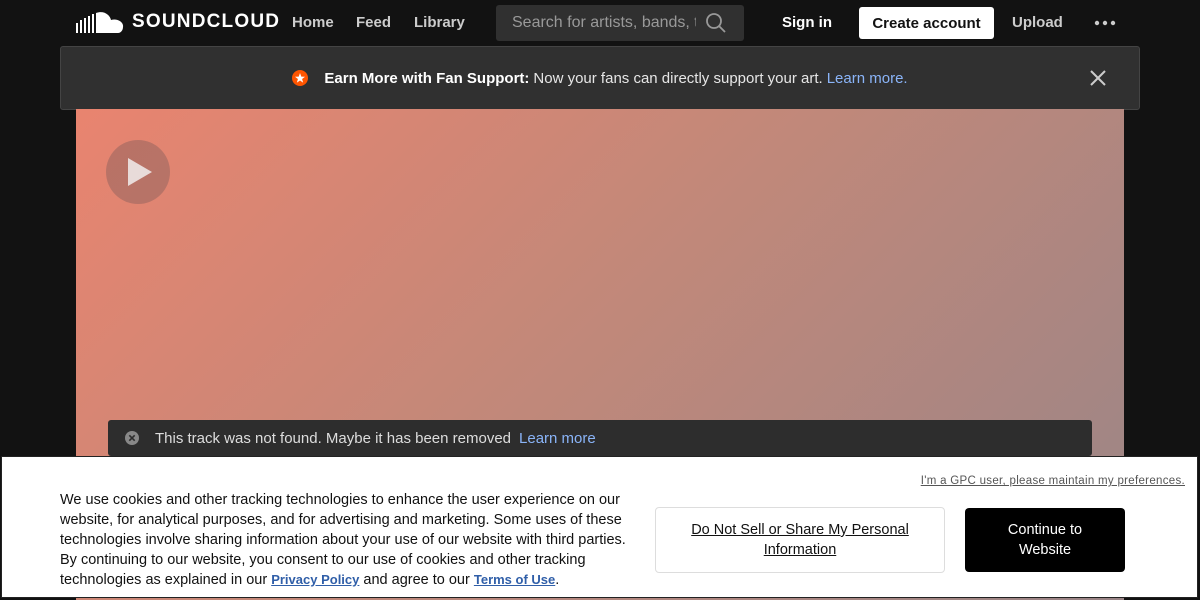  I want to click on create-account-button: Create account, so click(926, 23).